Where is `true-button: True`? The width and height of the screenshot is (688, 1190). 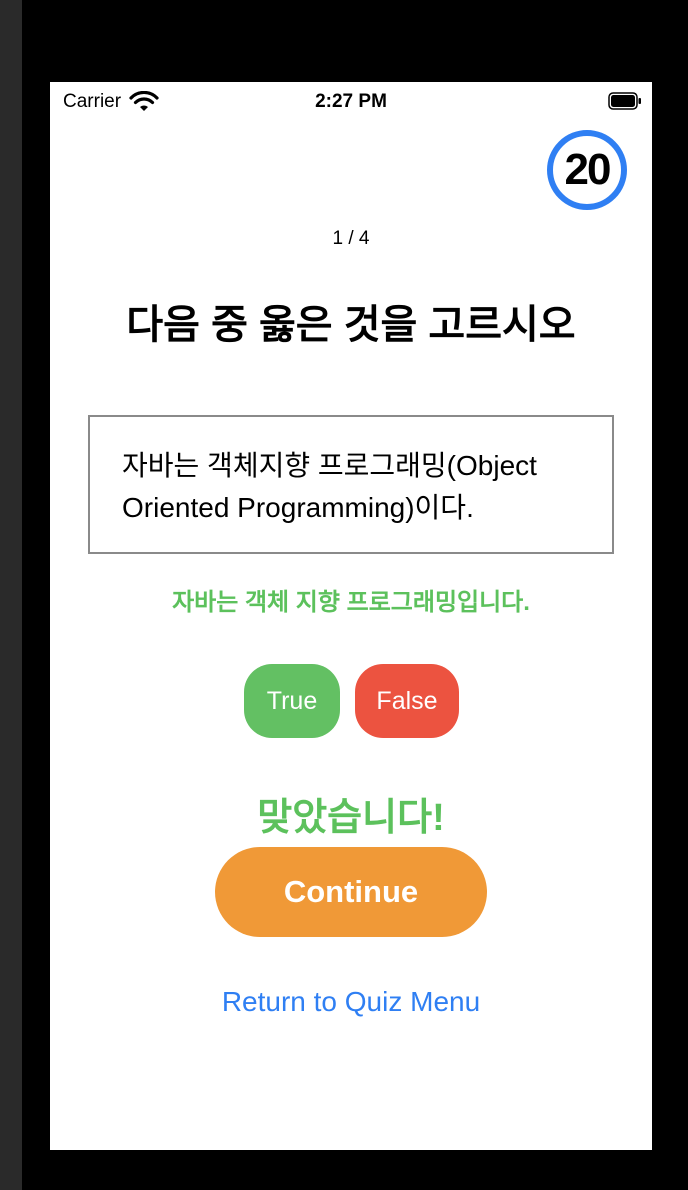 true-button: True is located at coordinates (292, 701).